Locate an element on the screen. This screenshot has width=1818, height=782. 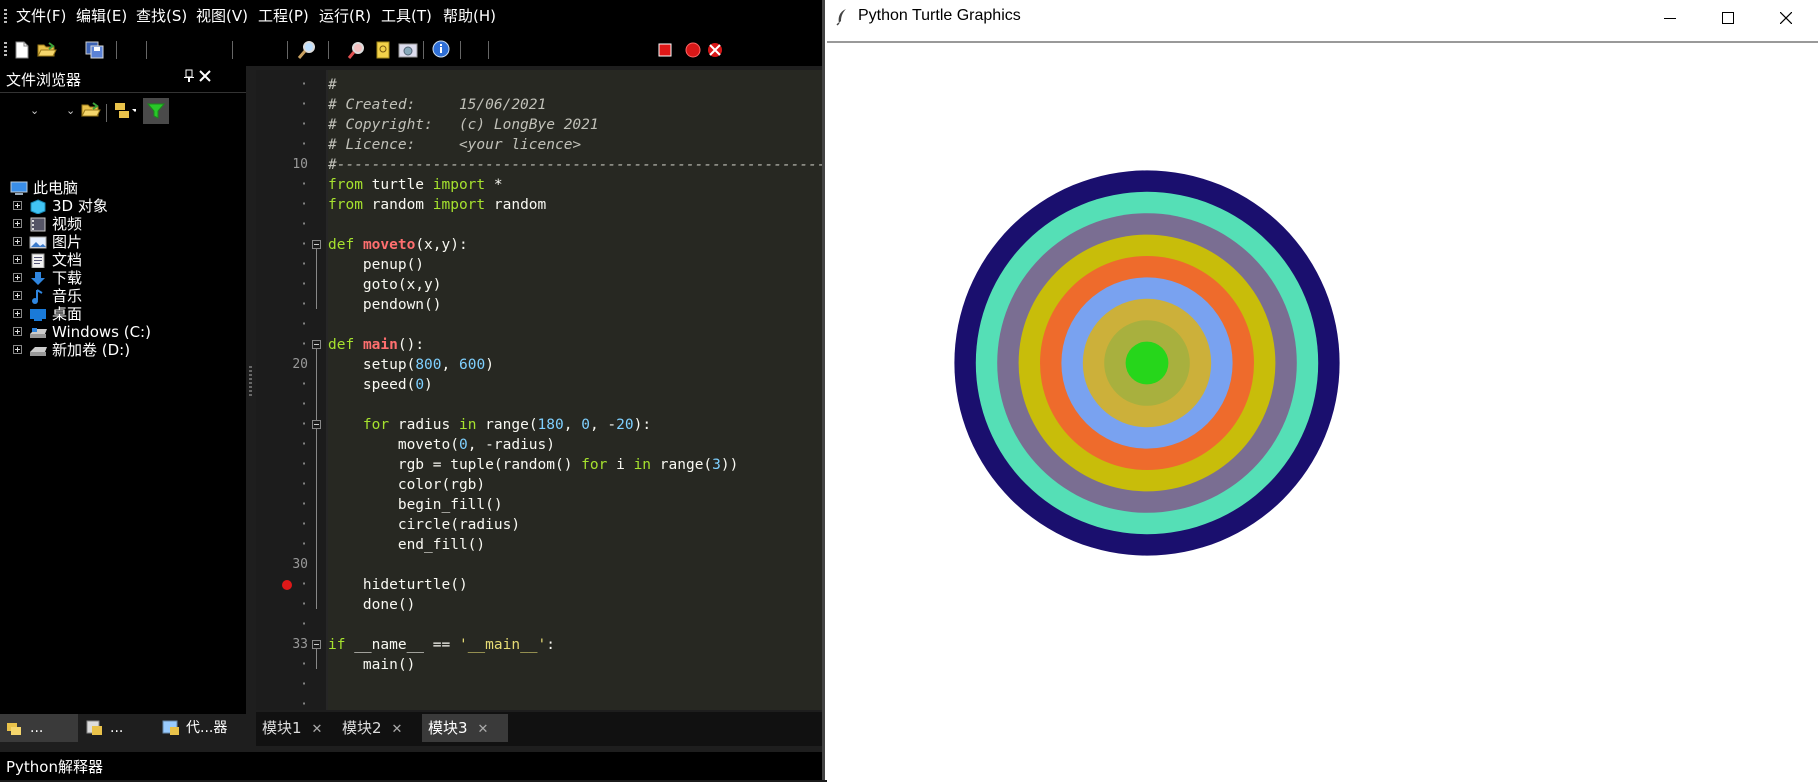
menu-help: 帮助(H) is located at coordinates (469, 16).